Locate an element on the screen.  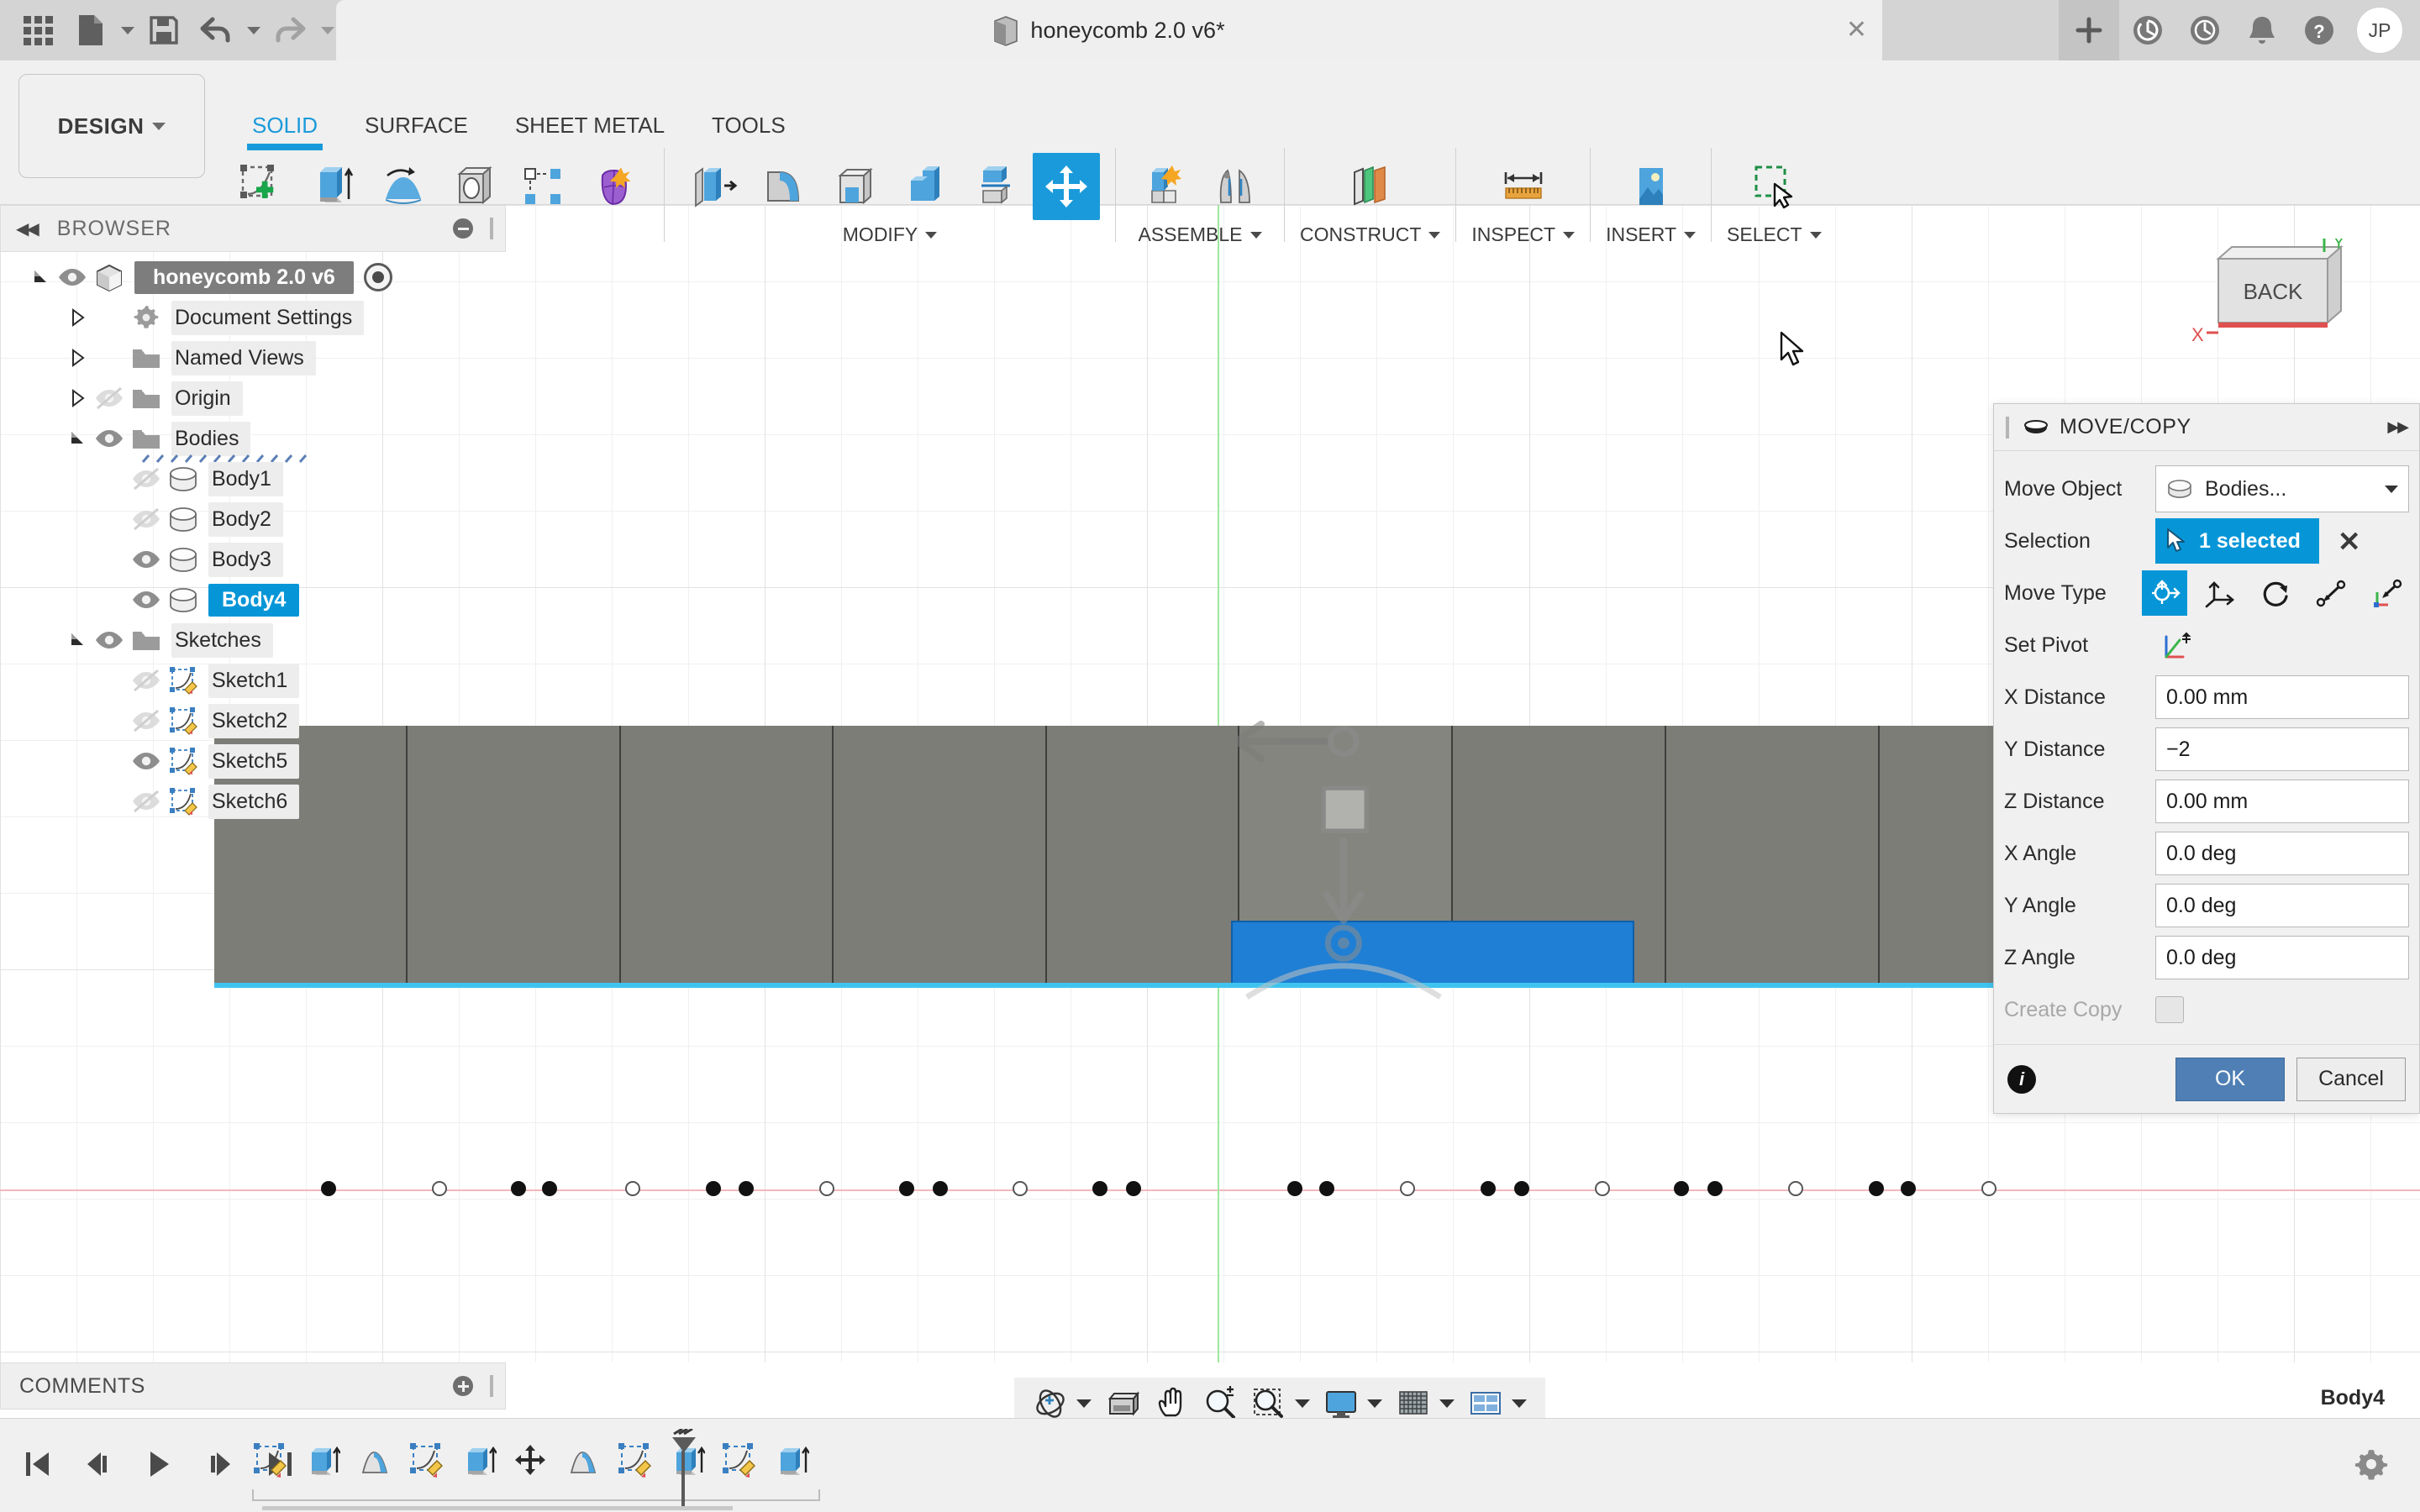
pattern-rectangular-icon is located at coordinates (544, 186).